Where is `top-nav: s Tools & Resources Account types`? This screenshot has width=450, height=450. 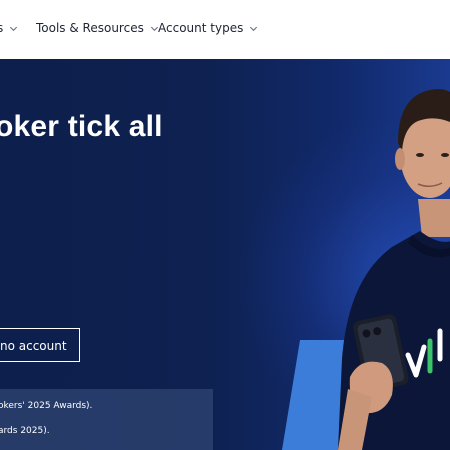
top-nav: s Tools & Resources Account types is located at coordinates (225, 29).